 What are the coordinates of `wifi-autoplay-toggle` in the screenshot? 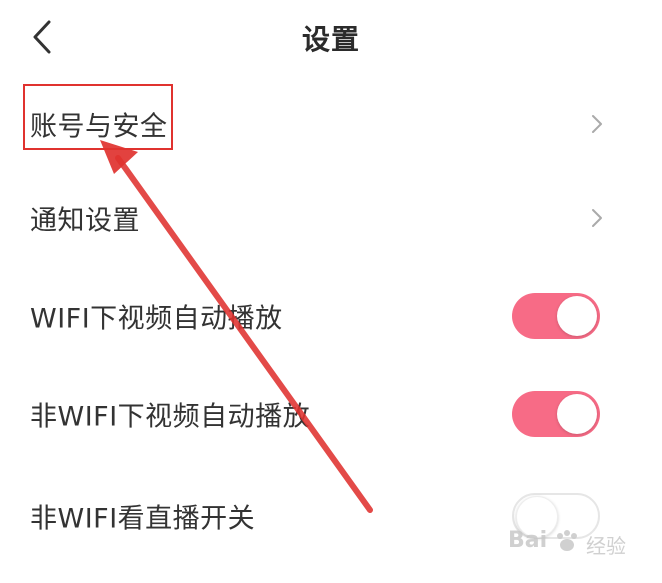 It's located at (556, 316).